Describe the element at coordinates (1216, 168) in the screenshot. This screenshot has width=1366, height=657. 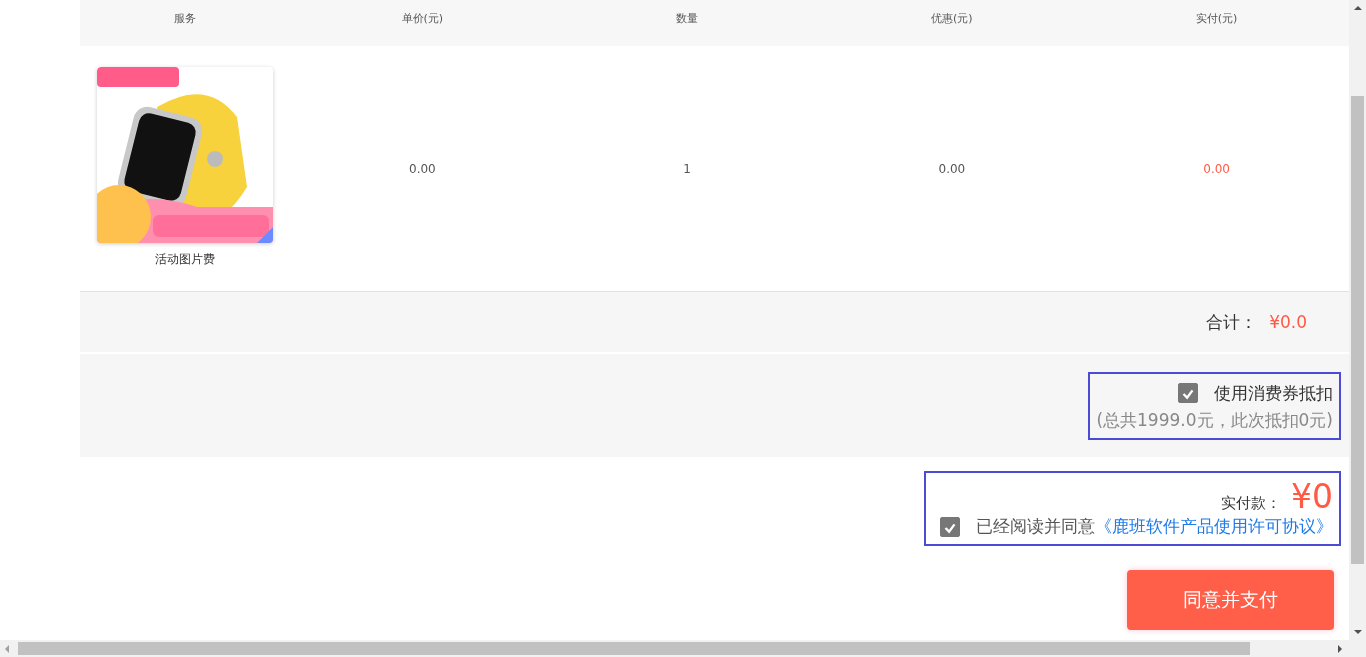
I see `paid-amount: 0.00` at that location.